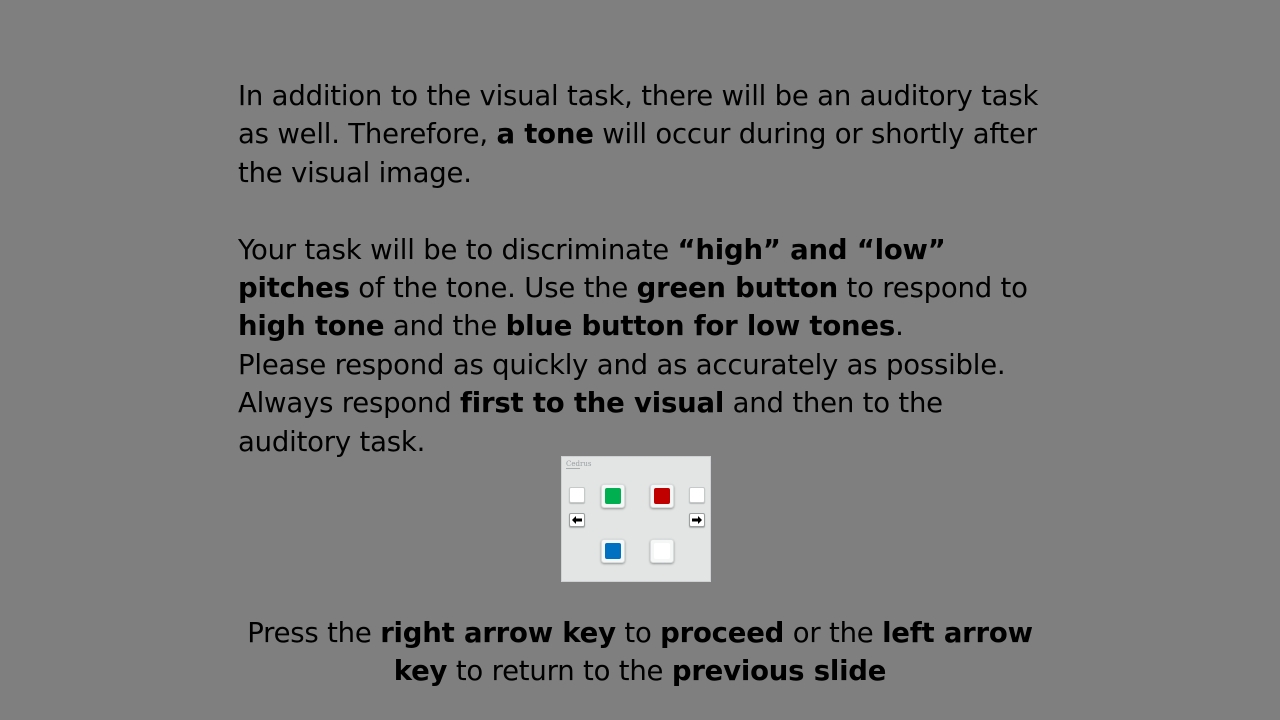  Describe the element at coordinates (722, 633) in the screenshot. I see `footer-emphasis: proceed` at that location.